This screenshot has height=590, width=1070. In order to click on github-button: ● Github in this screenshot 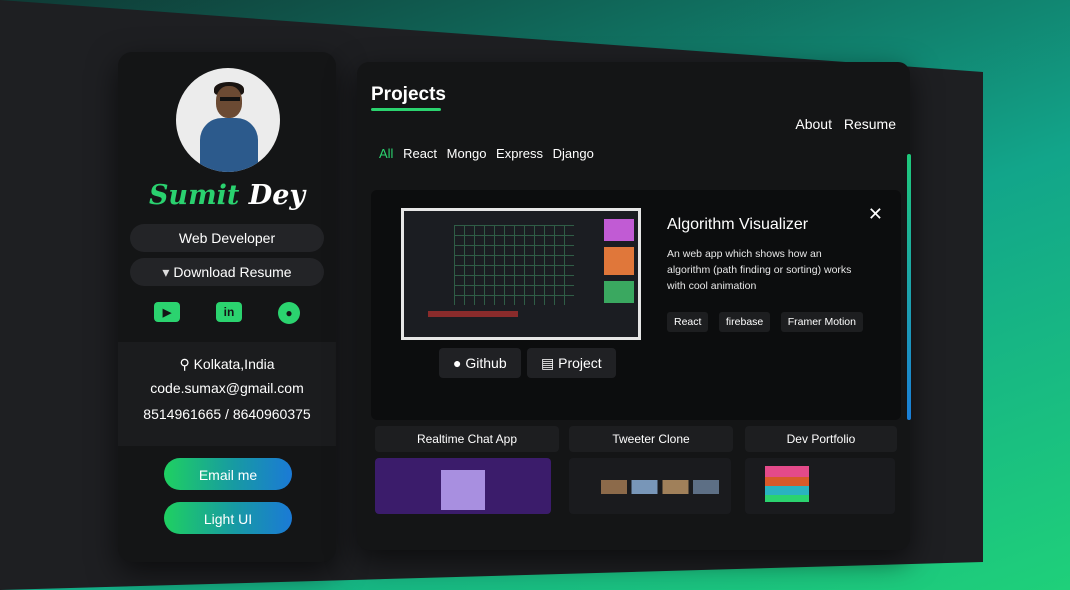, I will do `click(480, 363)`.